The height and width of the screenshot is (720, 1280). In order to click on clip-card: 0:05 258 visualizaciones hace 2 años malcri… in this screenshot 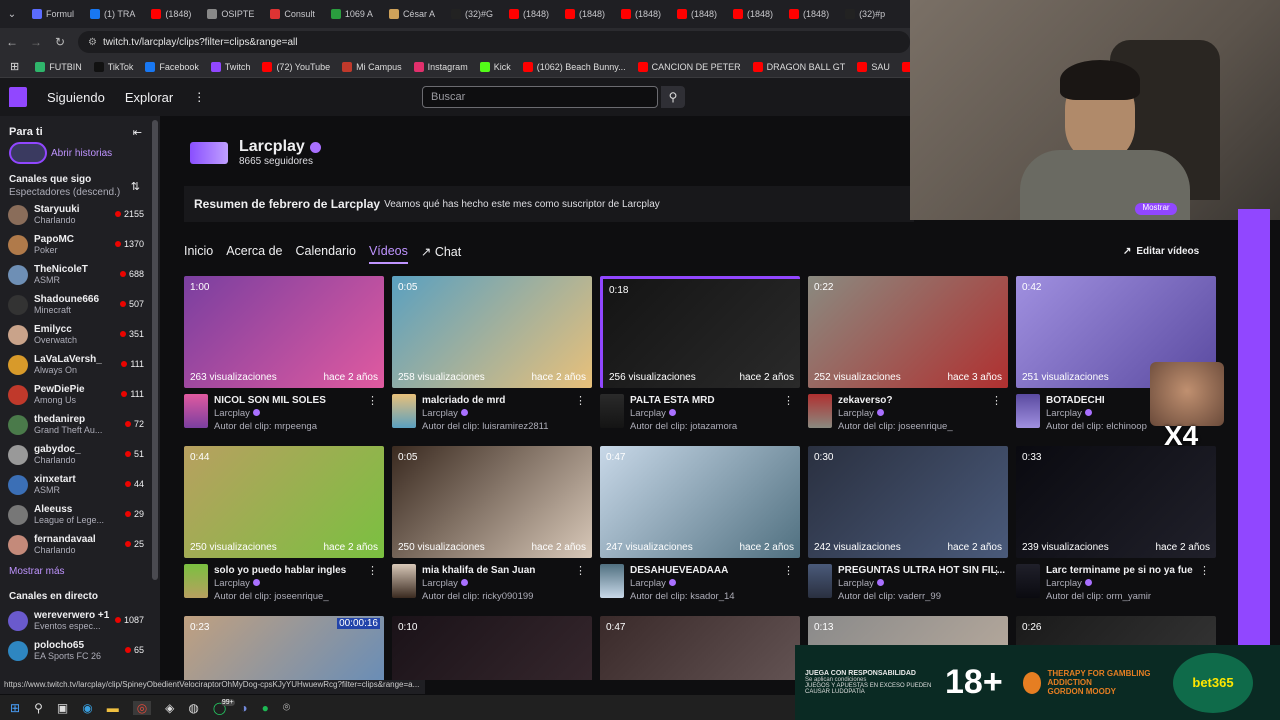, I will do `click(492, 354)`.